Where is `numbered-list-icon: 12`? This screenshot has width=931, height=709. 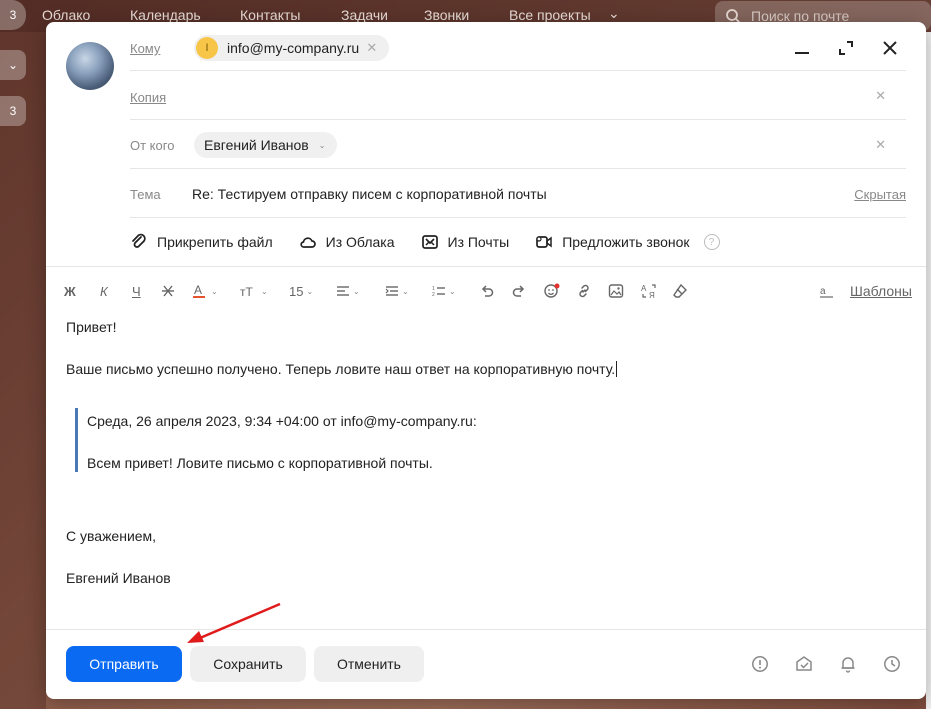
numbered-list-icon: 12 is located at coordinates (438, 291).